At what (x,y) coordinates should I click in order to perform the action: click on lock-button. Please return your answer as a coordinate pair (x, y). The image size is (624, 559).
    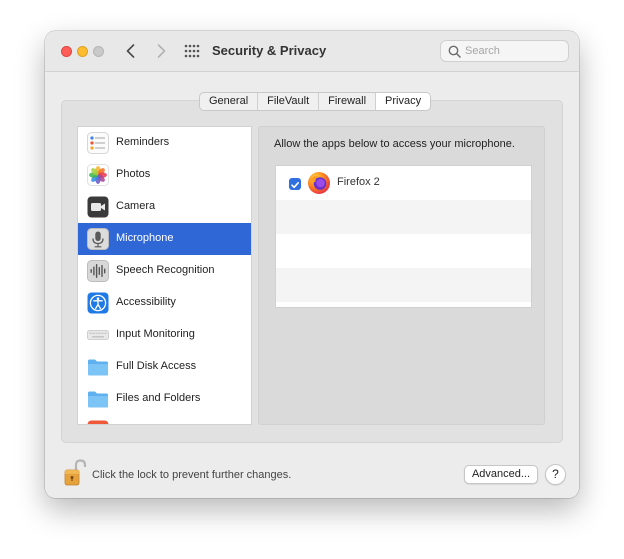
    Looking at the image, I should click on (75, 473).